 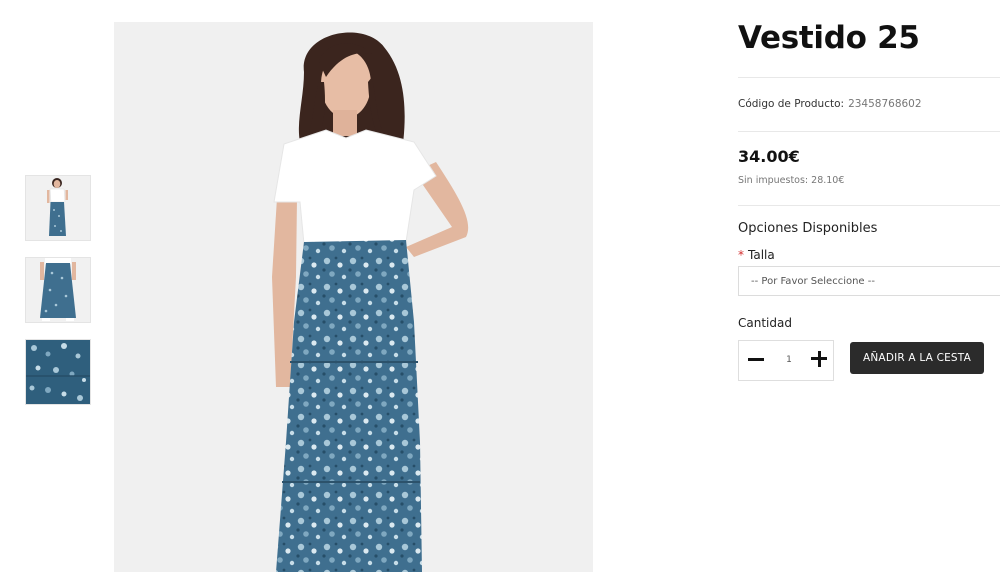 What do you see at coordinates (765, 323) in the screenshot?
I see `quantity-label: Cantidad` at bounding box center [765, 323].